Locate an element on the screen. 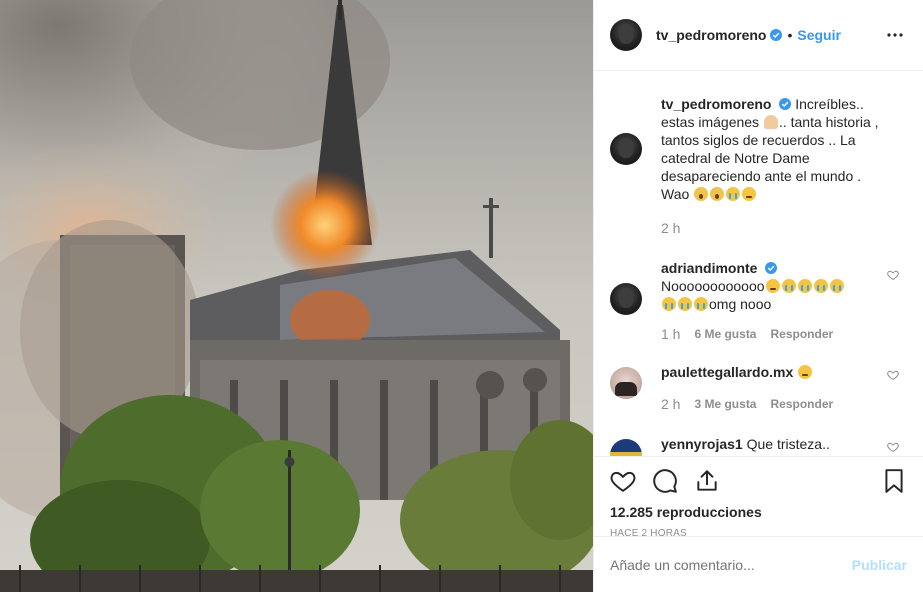 The image size is (923, 592). comment-text-part1: Noooooooooooo is located at coordinates (713, 286).